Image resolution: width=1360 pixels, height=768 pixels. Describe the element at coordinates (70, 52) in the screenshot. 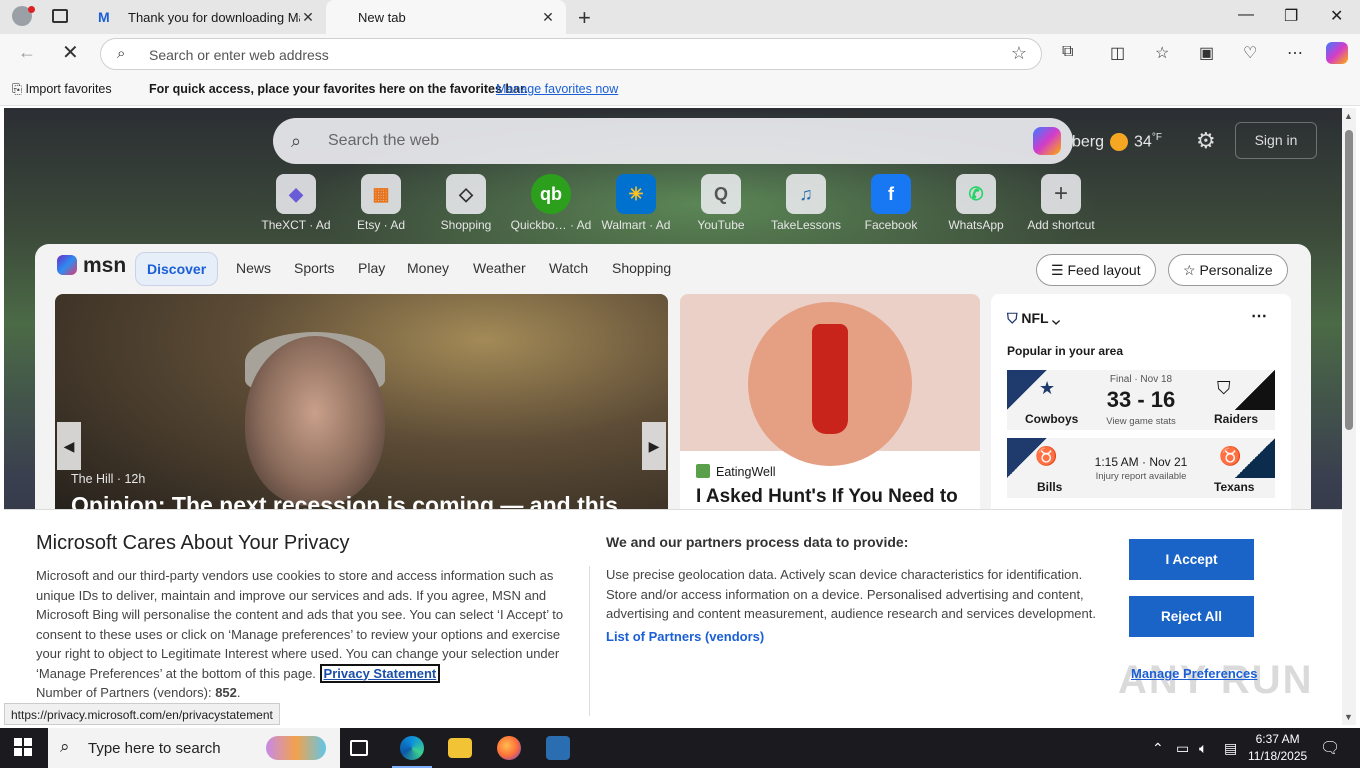

I see `stop-loading-icon: ✕` at that location.